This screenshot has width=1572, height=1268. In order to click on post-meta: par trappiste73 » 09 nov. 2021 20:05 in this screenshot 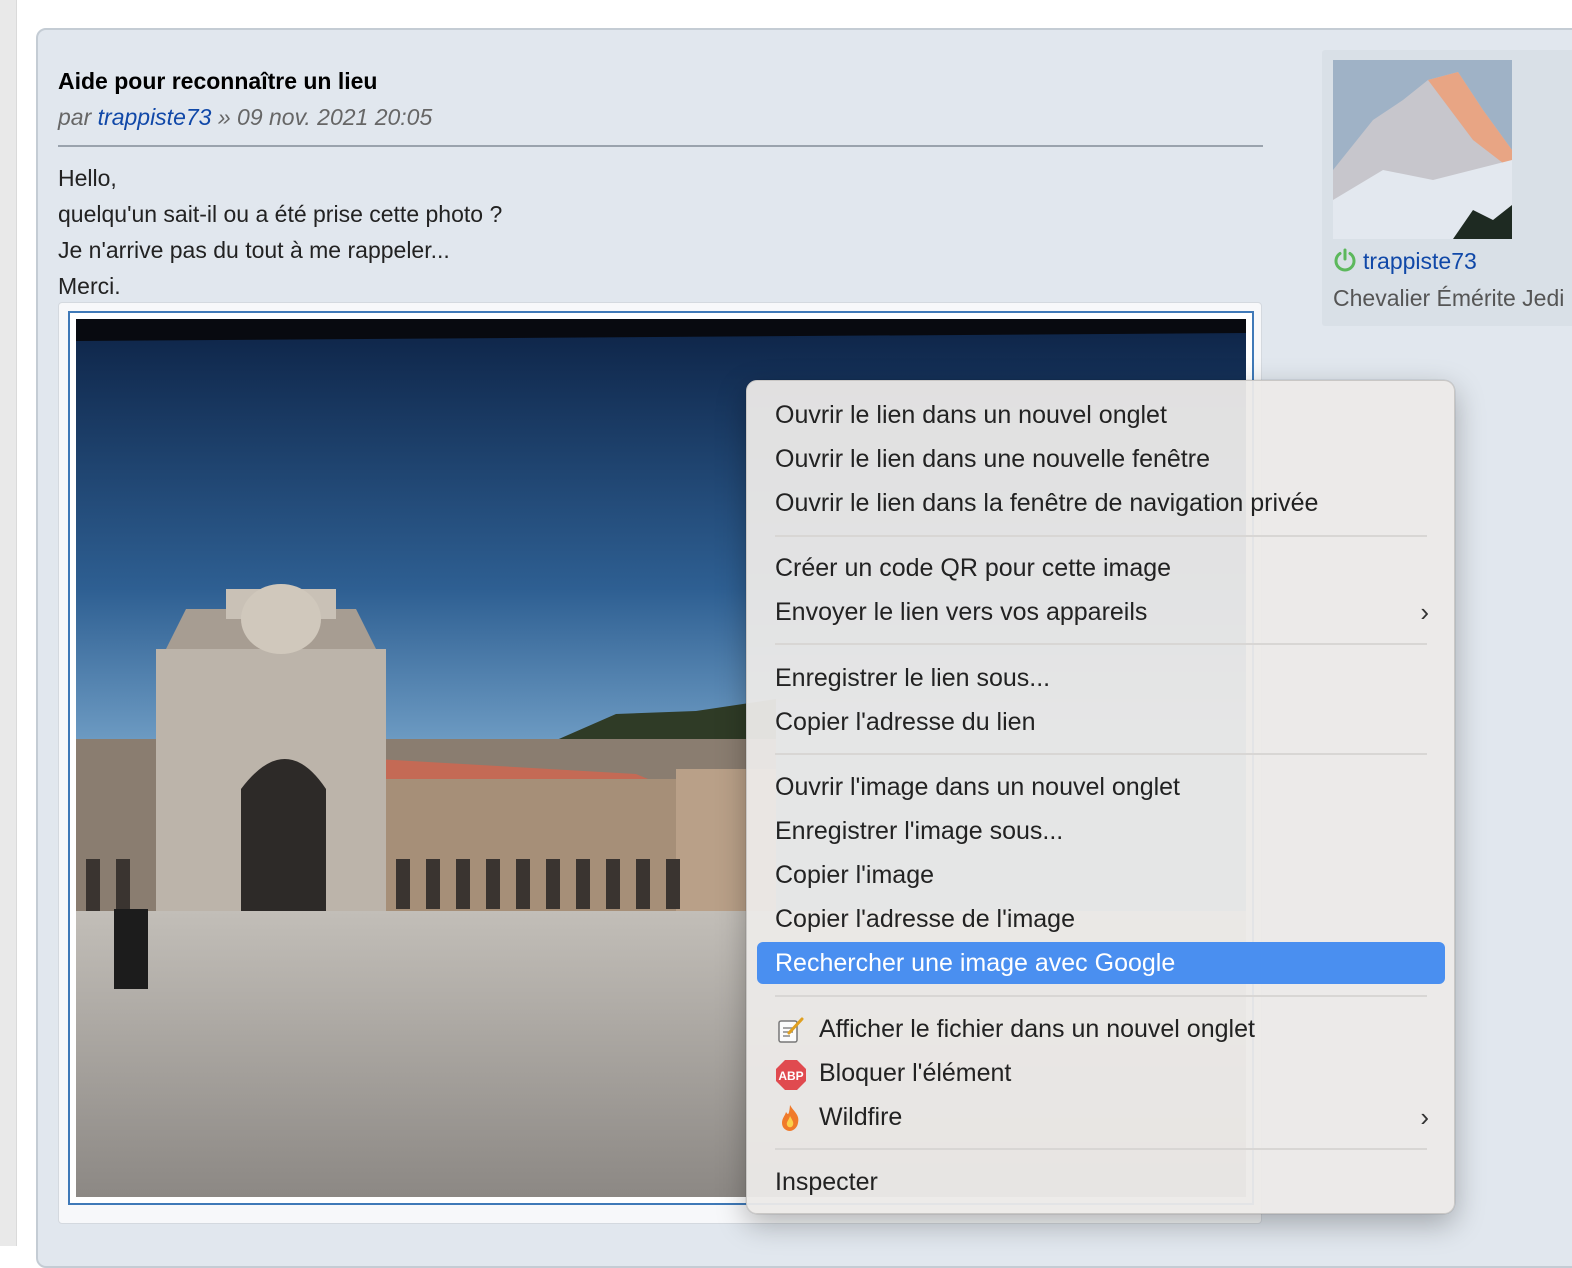, I will do `click(245, 117)`.